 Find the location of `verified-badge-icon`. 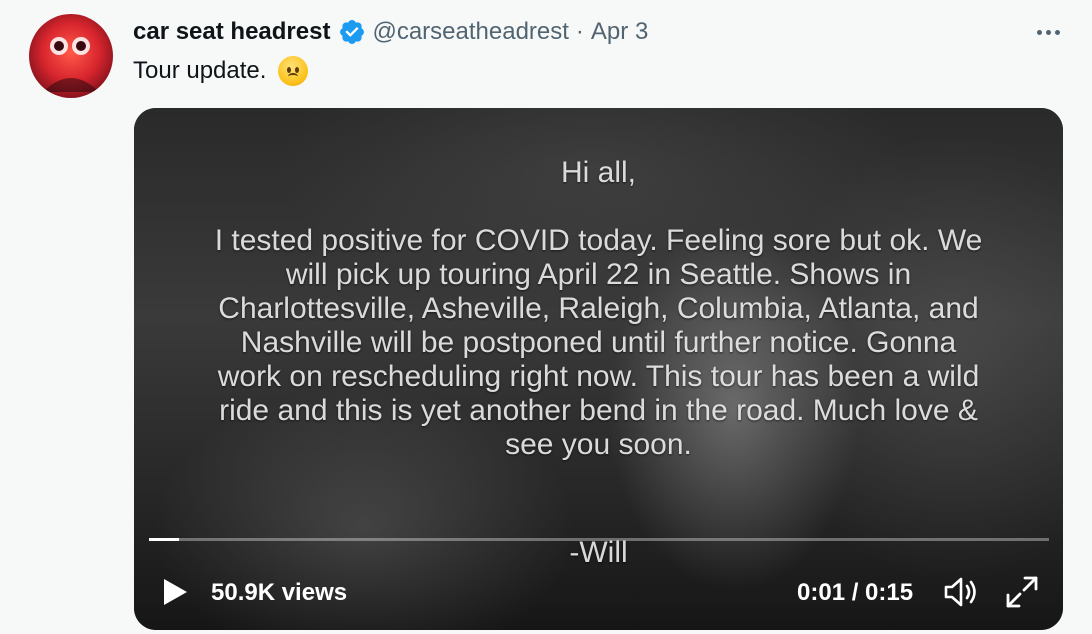

verified-badge-icon is located at coordinates (352, 32).